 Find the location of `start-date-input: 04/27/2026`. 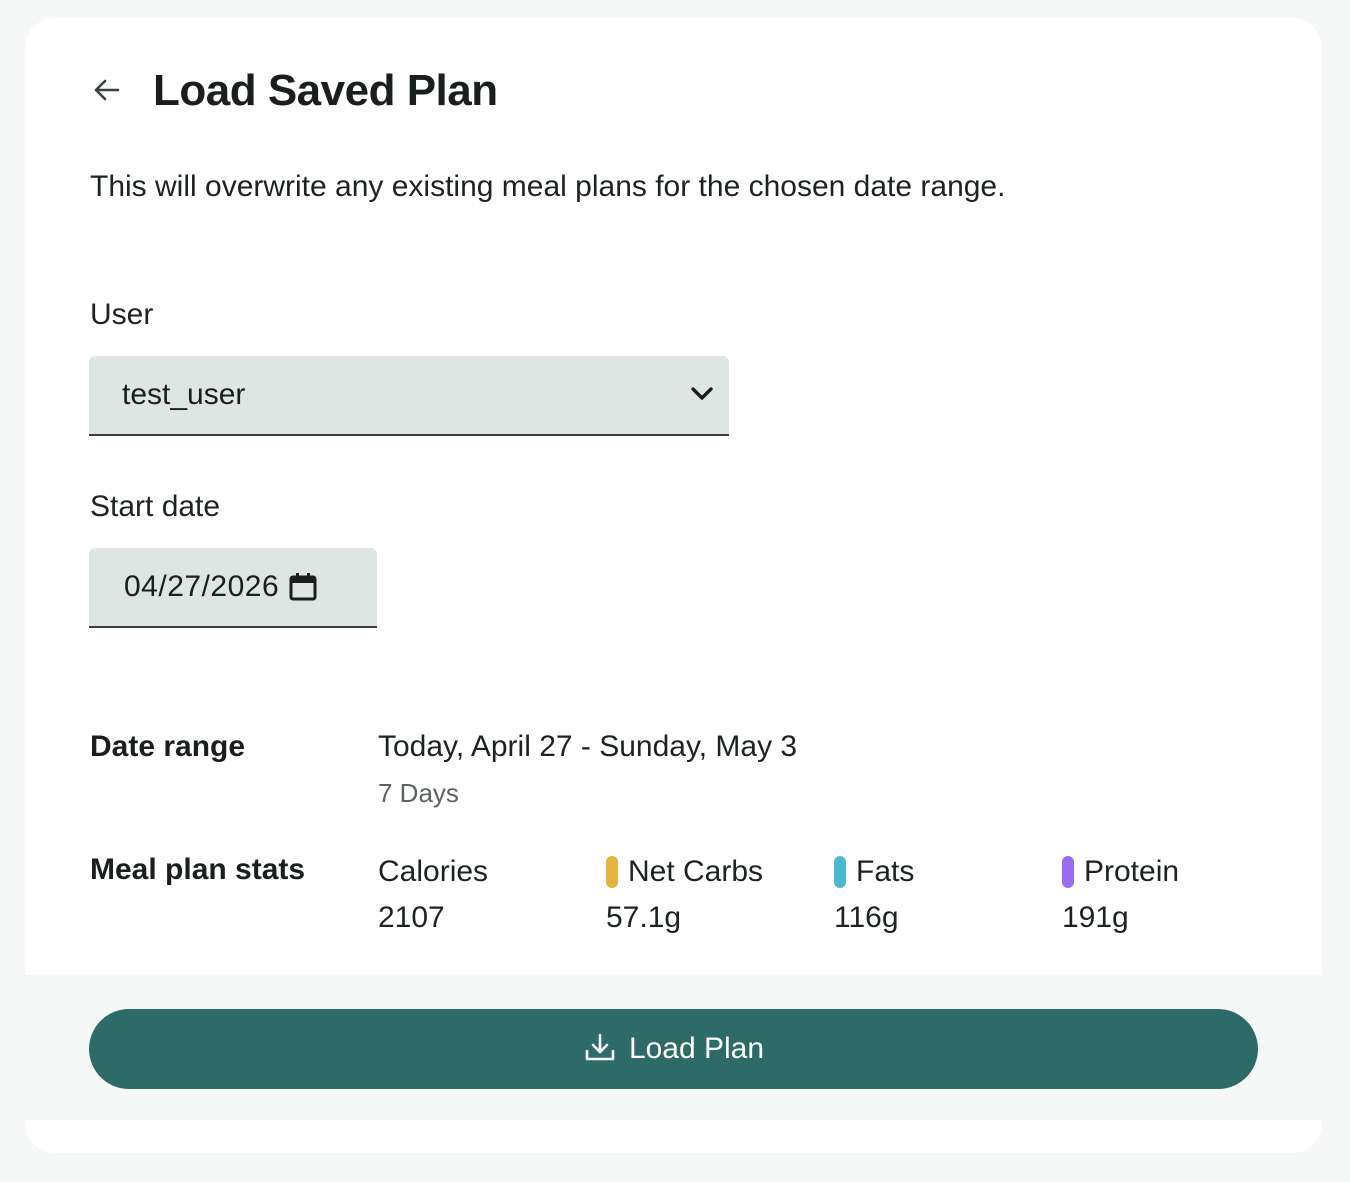

start-date-input: 04/27/2026 is located at coordinates (233, 588).